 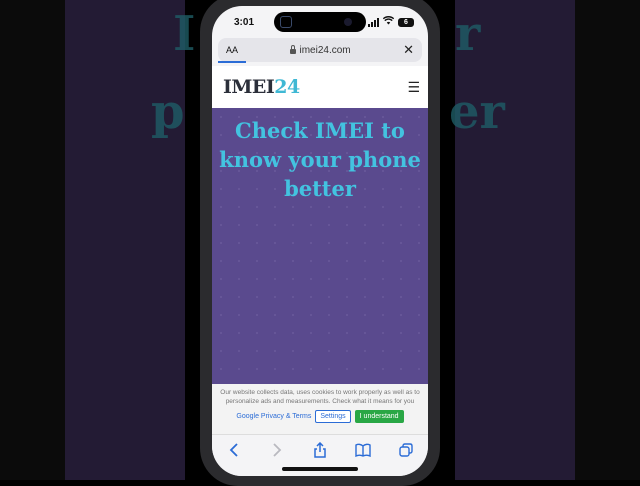 What do you see at coordinates (406, 450) in the screenshot?
I see `tabs-icon` at bounding box center [406, 450].